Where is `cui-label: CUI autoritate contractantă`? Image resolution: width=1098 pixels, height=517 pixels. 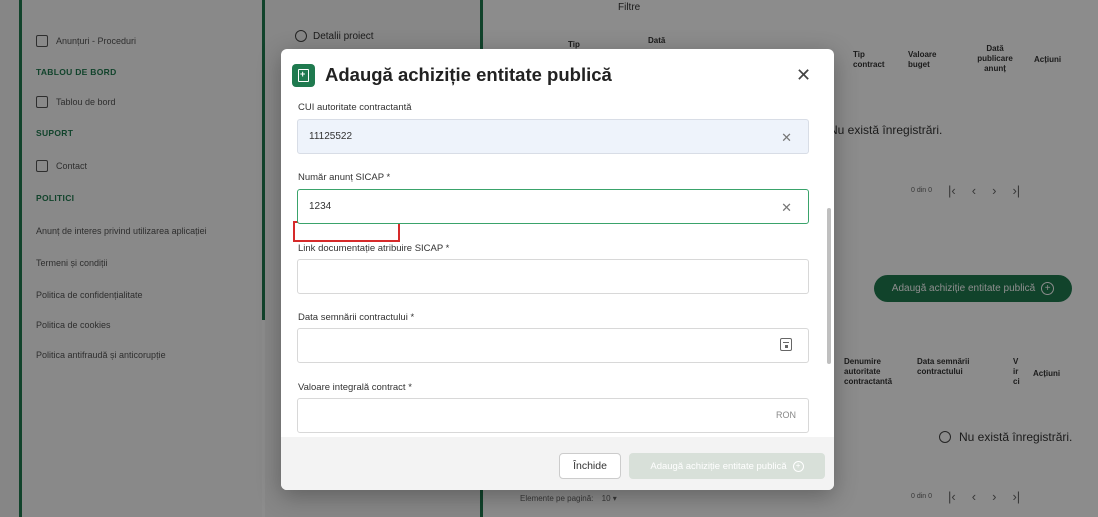
cui-label: CUI autoritate contractantă is located at coordinates (355, 108).